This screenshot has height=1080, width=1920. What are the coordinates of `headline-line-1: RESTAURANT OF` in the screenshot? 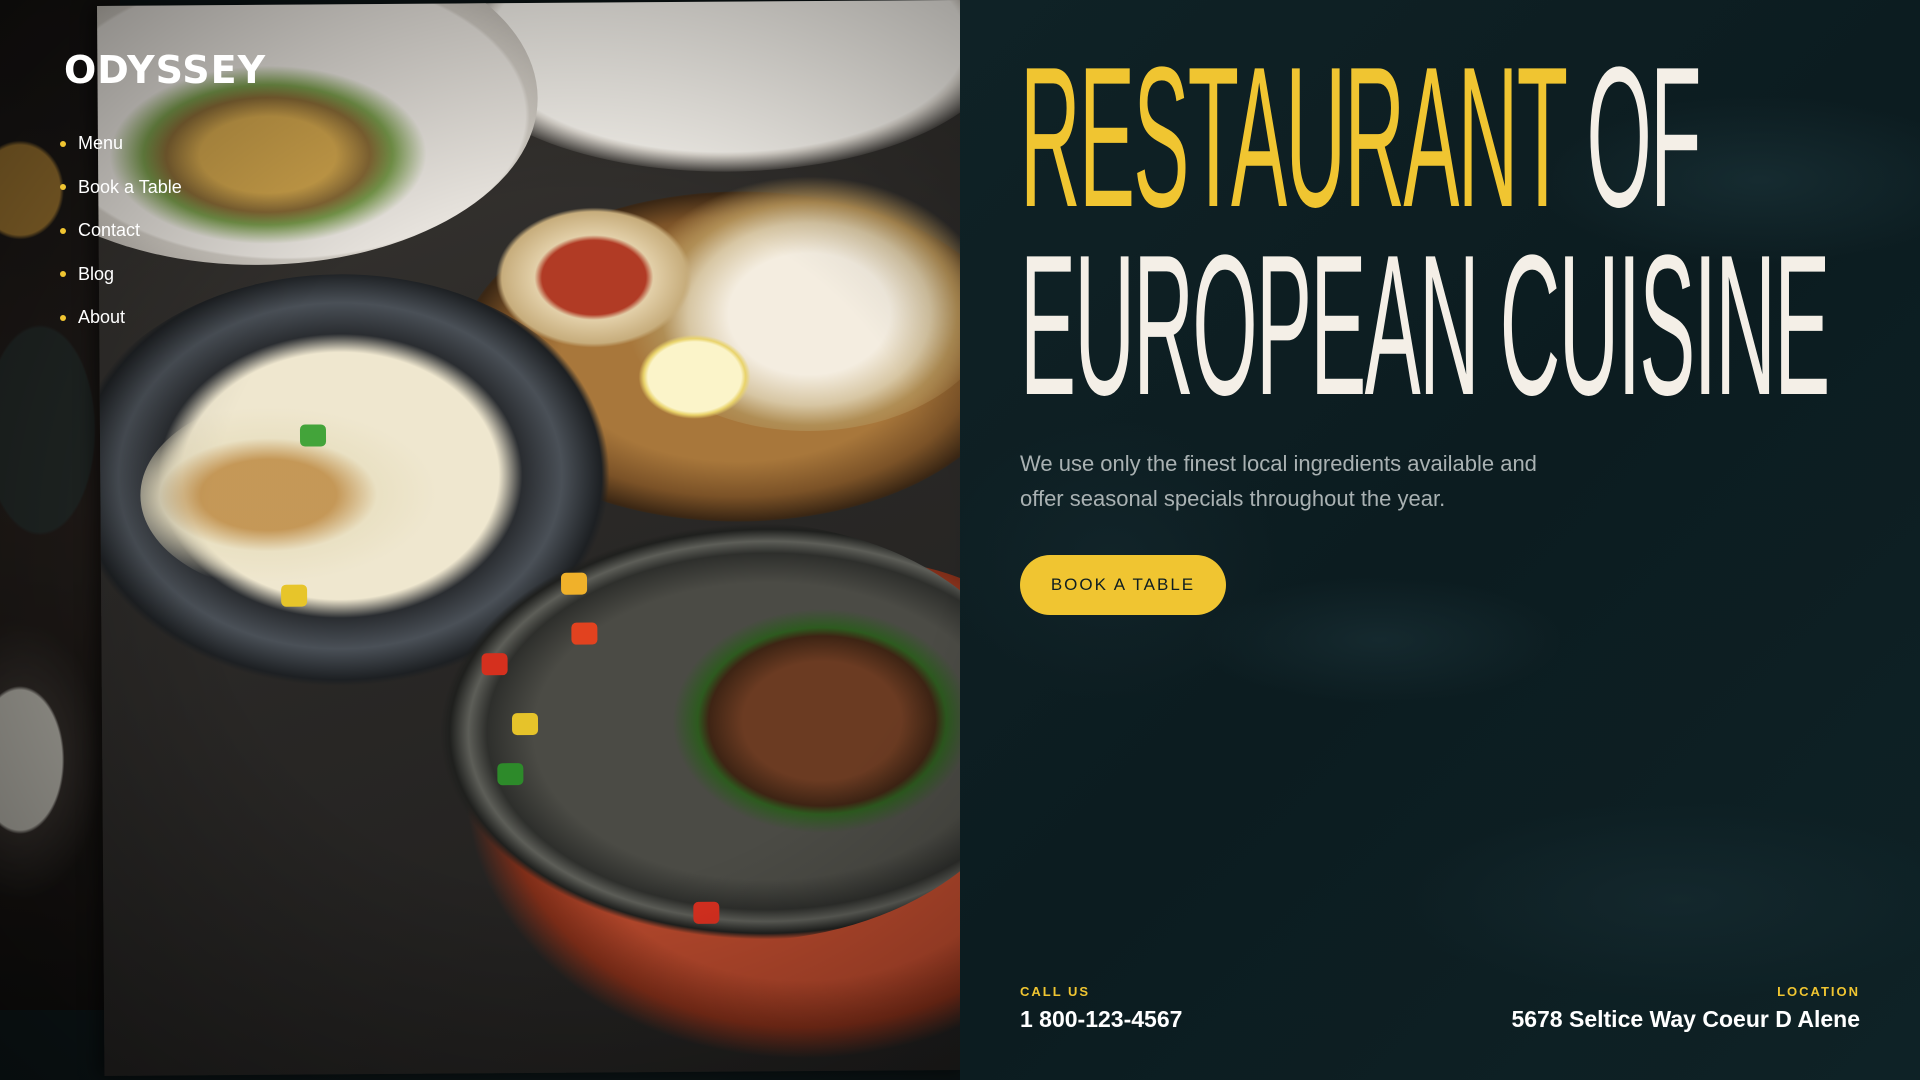 It's located at (1424, 138).